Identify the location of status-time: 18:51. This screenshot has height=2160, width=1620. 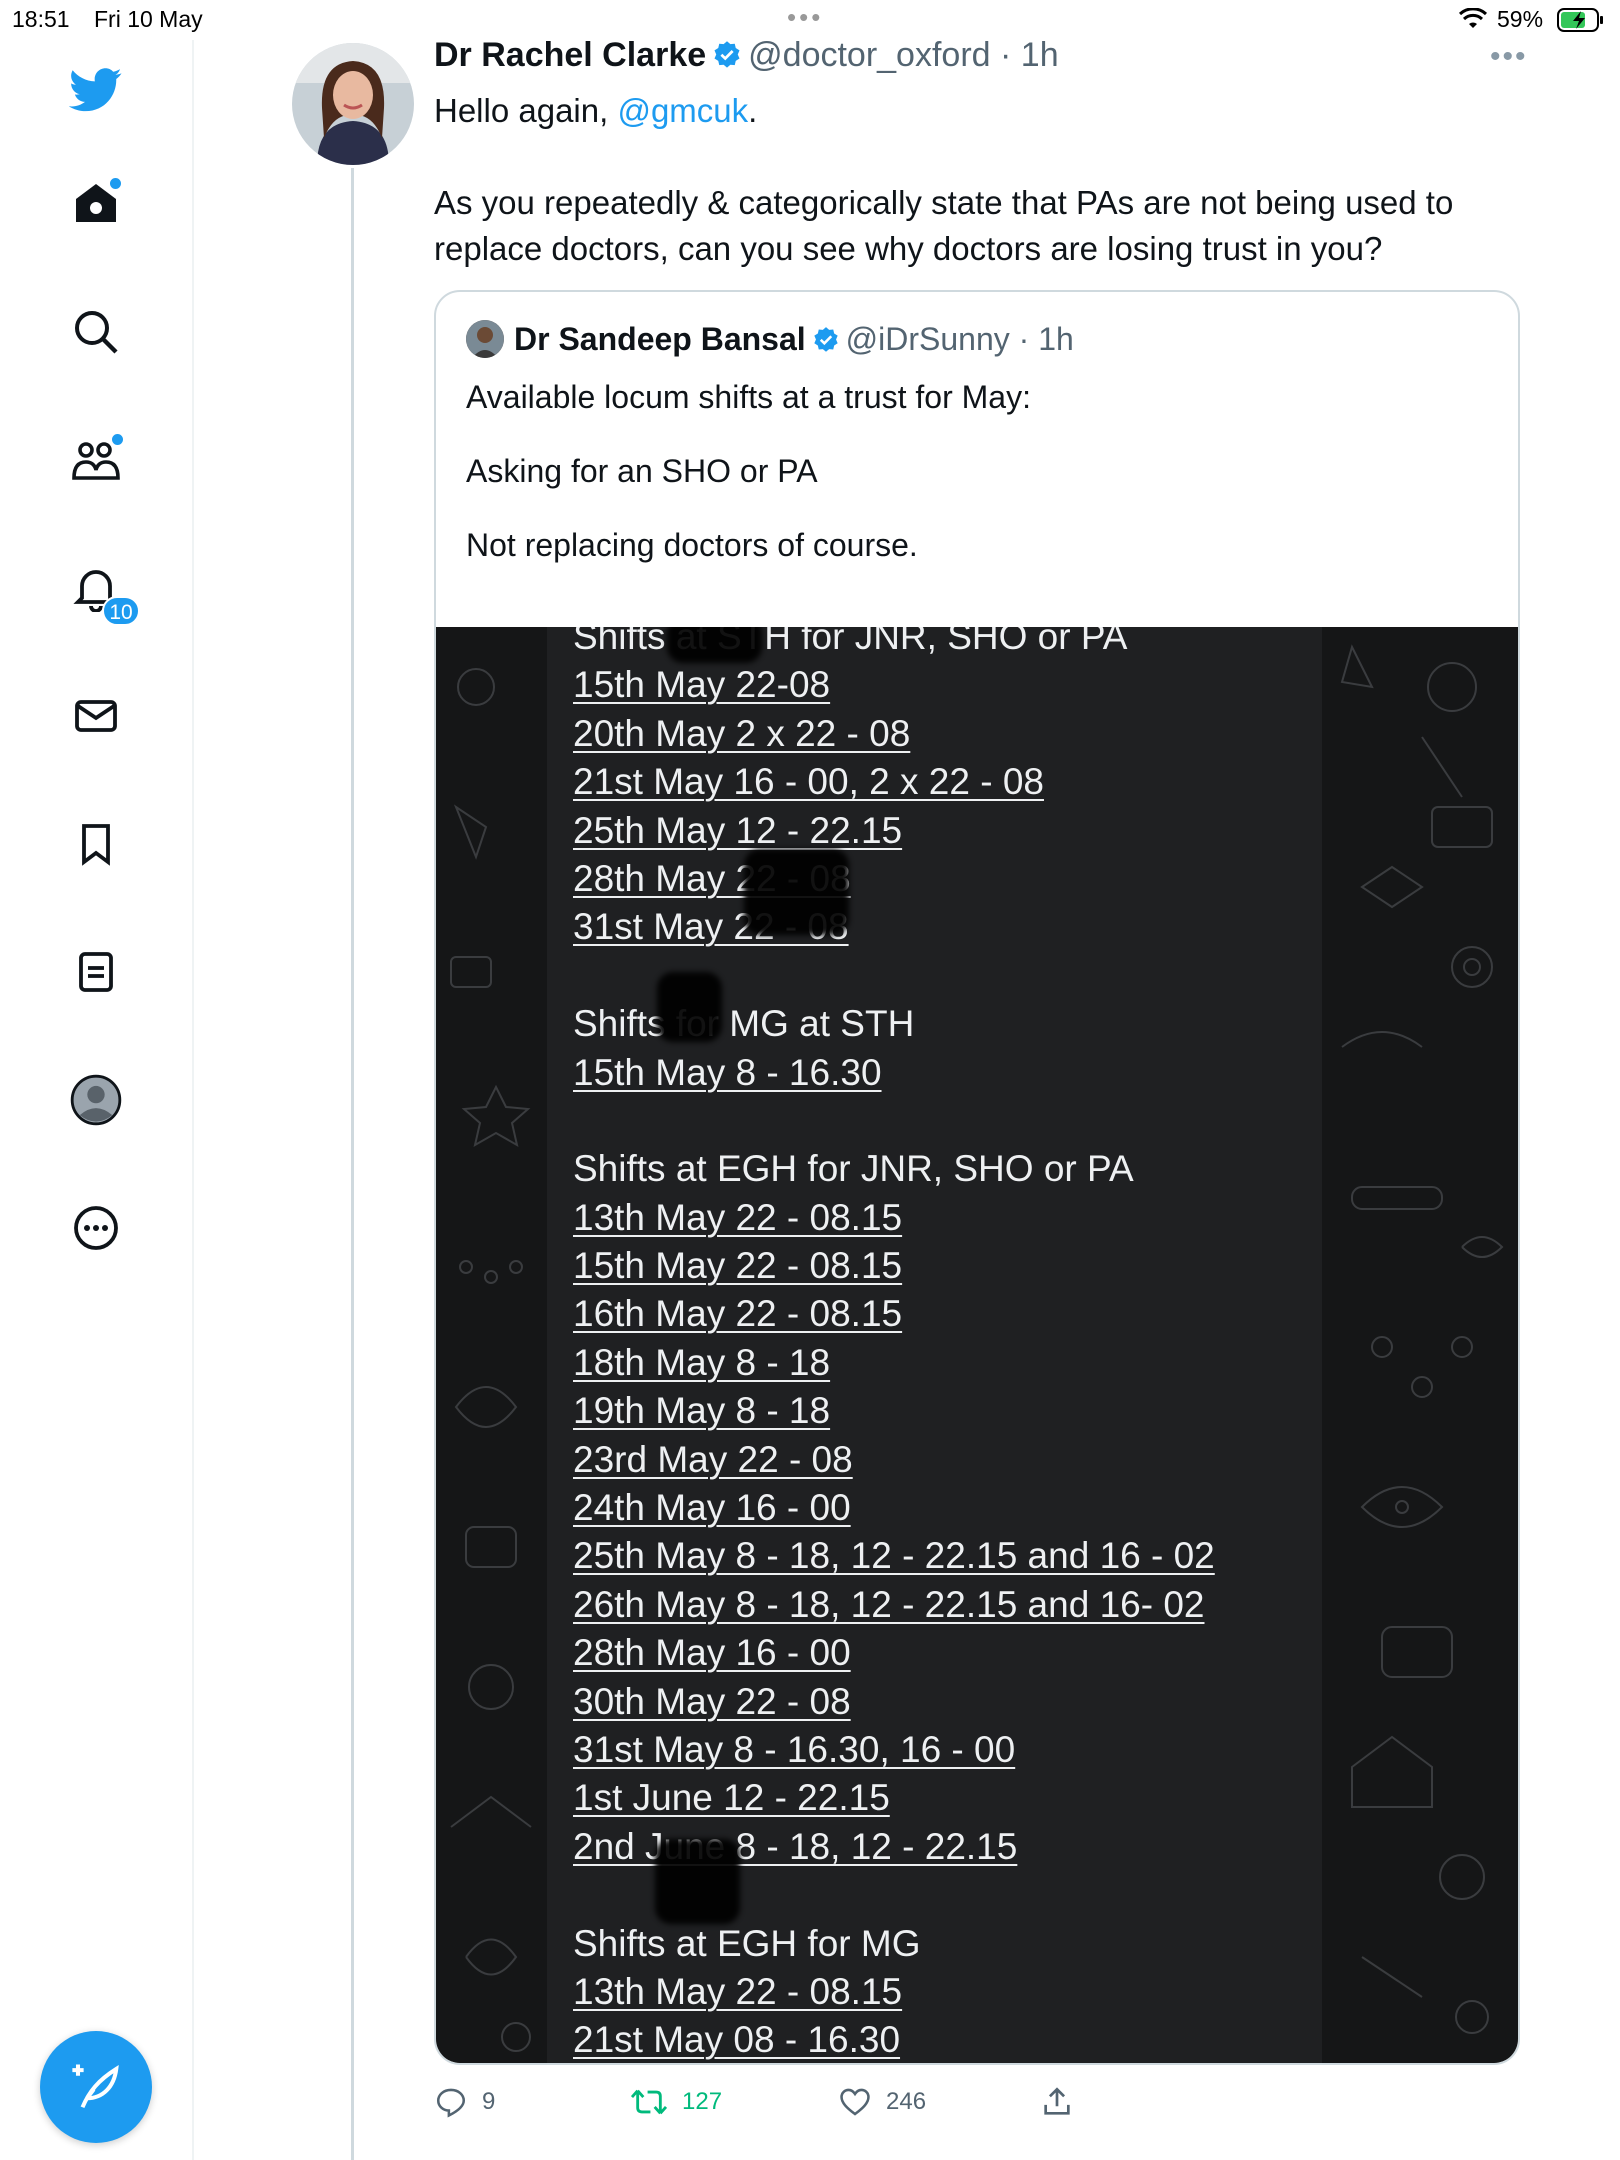
(41, 19).